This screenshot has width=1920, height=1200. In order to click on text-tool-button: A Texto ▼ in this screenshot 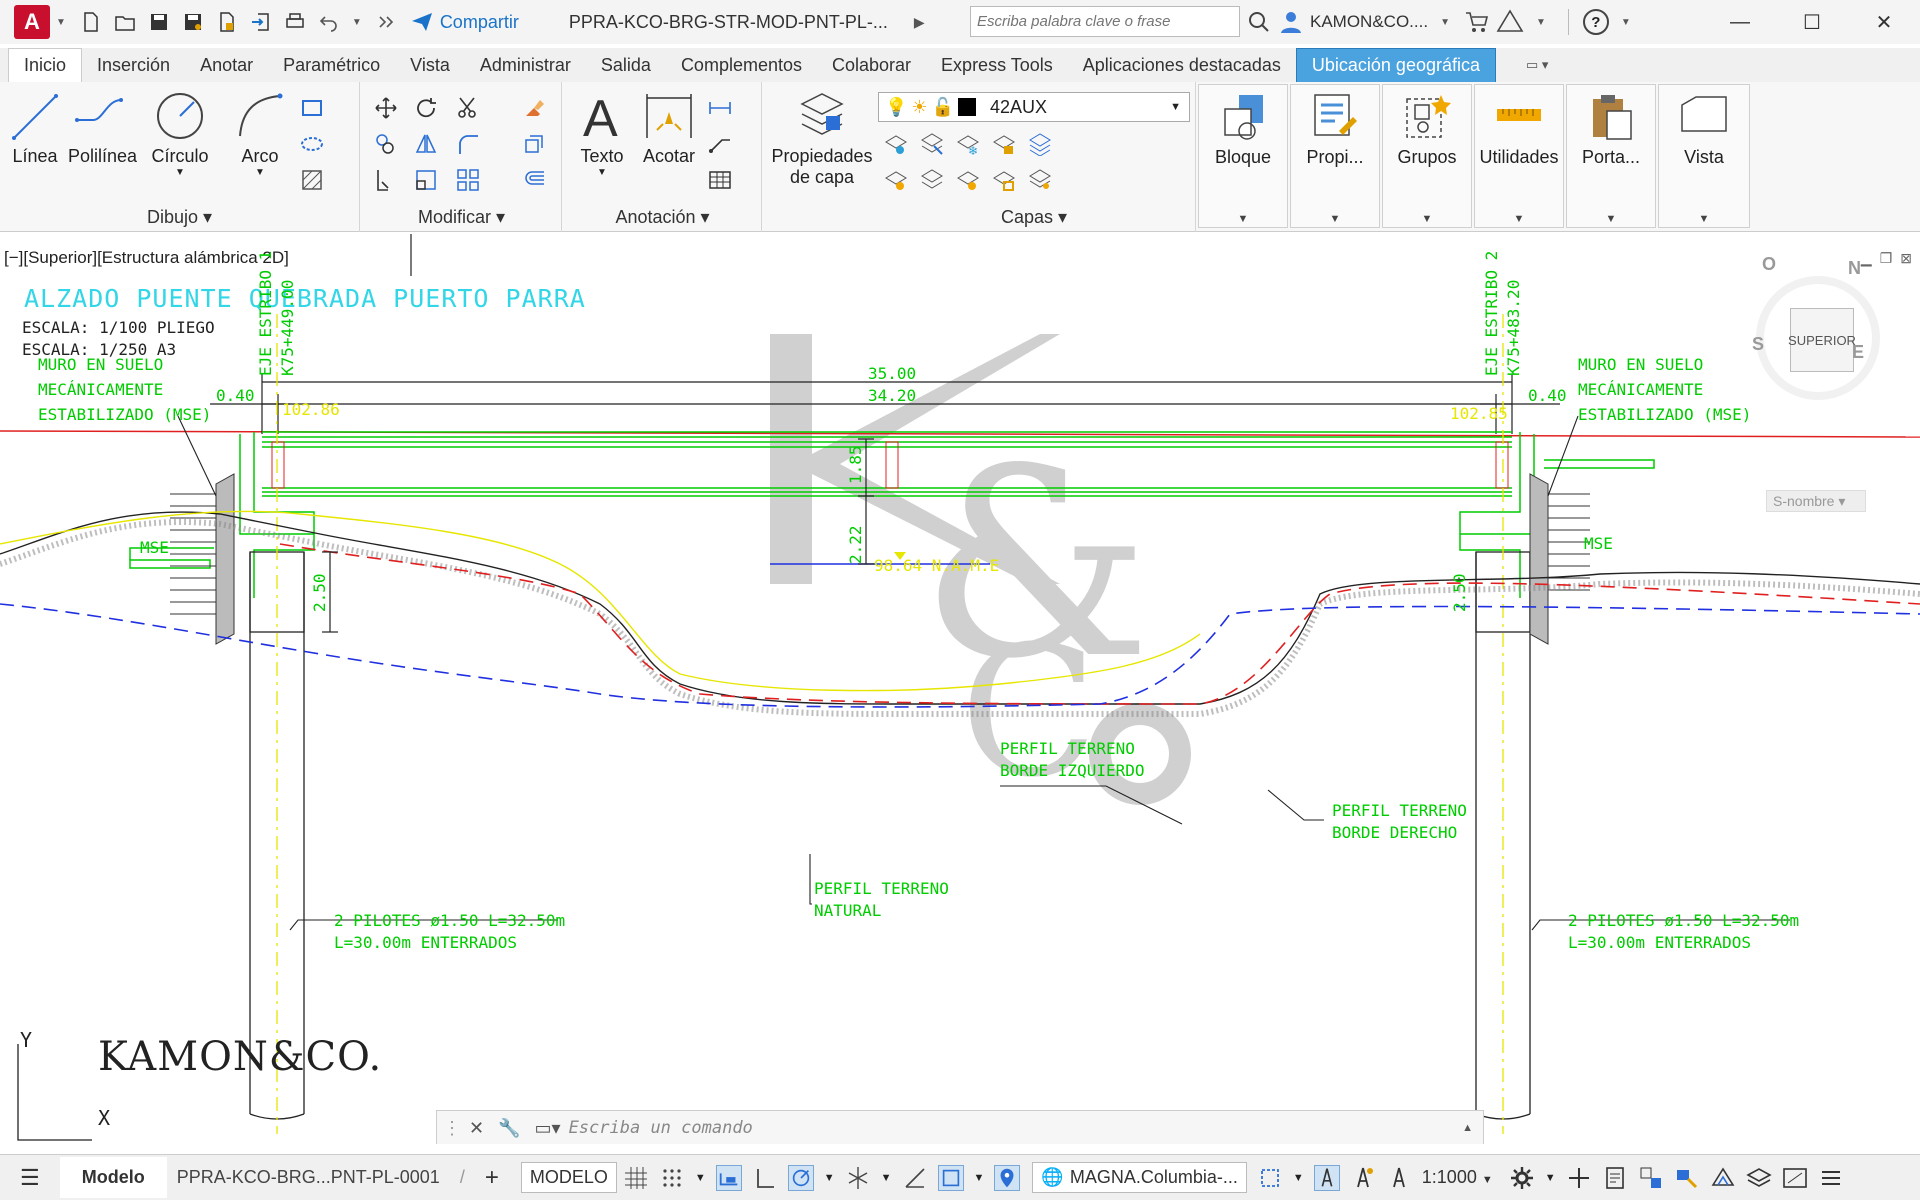, I will do `click(602, 134)`.